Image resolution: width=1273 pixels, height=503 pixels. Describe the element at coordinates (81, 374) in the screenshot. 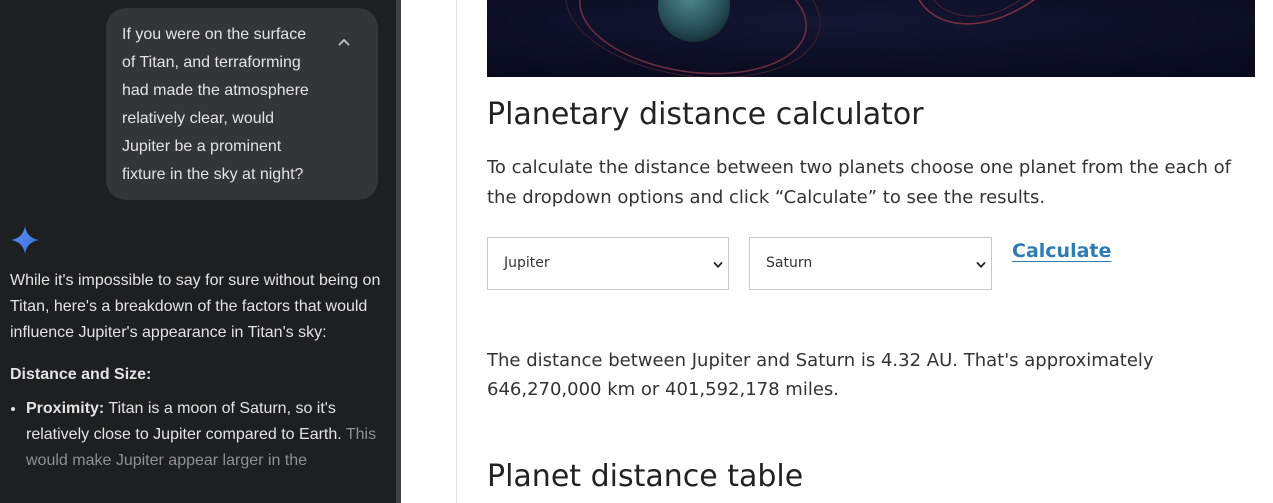

I see `response-section-heading: Distance and Size:` at that location.